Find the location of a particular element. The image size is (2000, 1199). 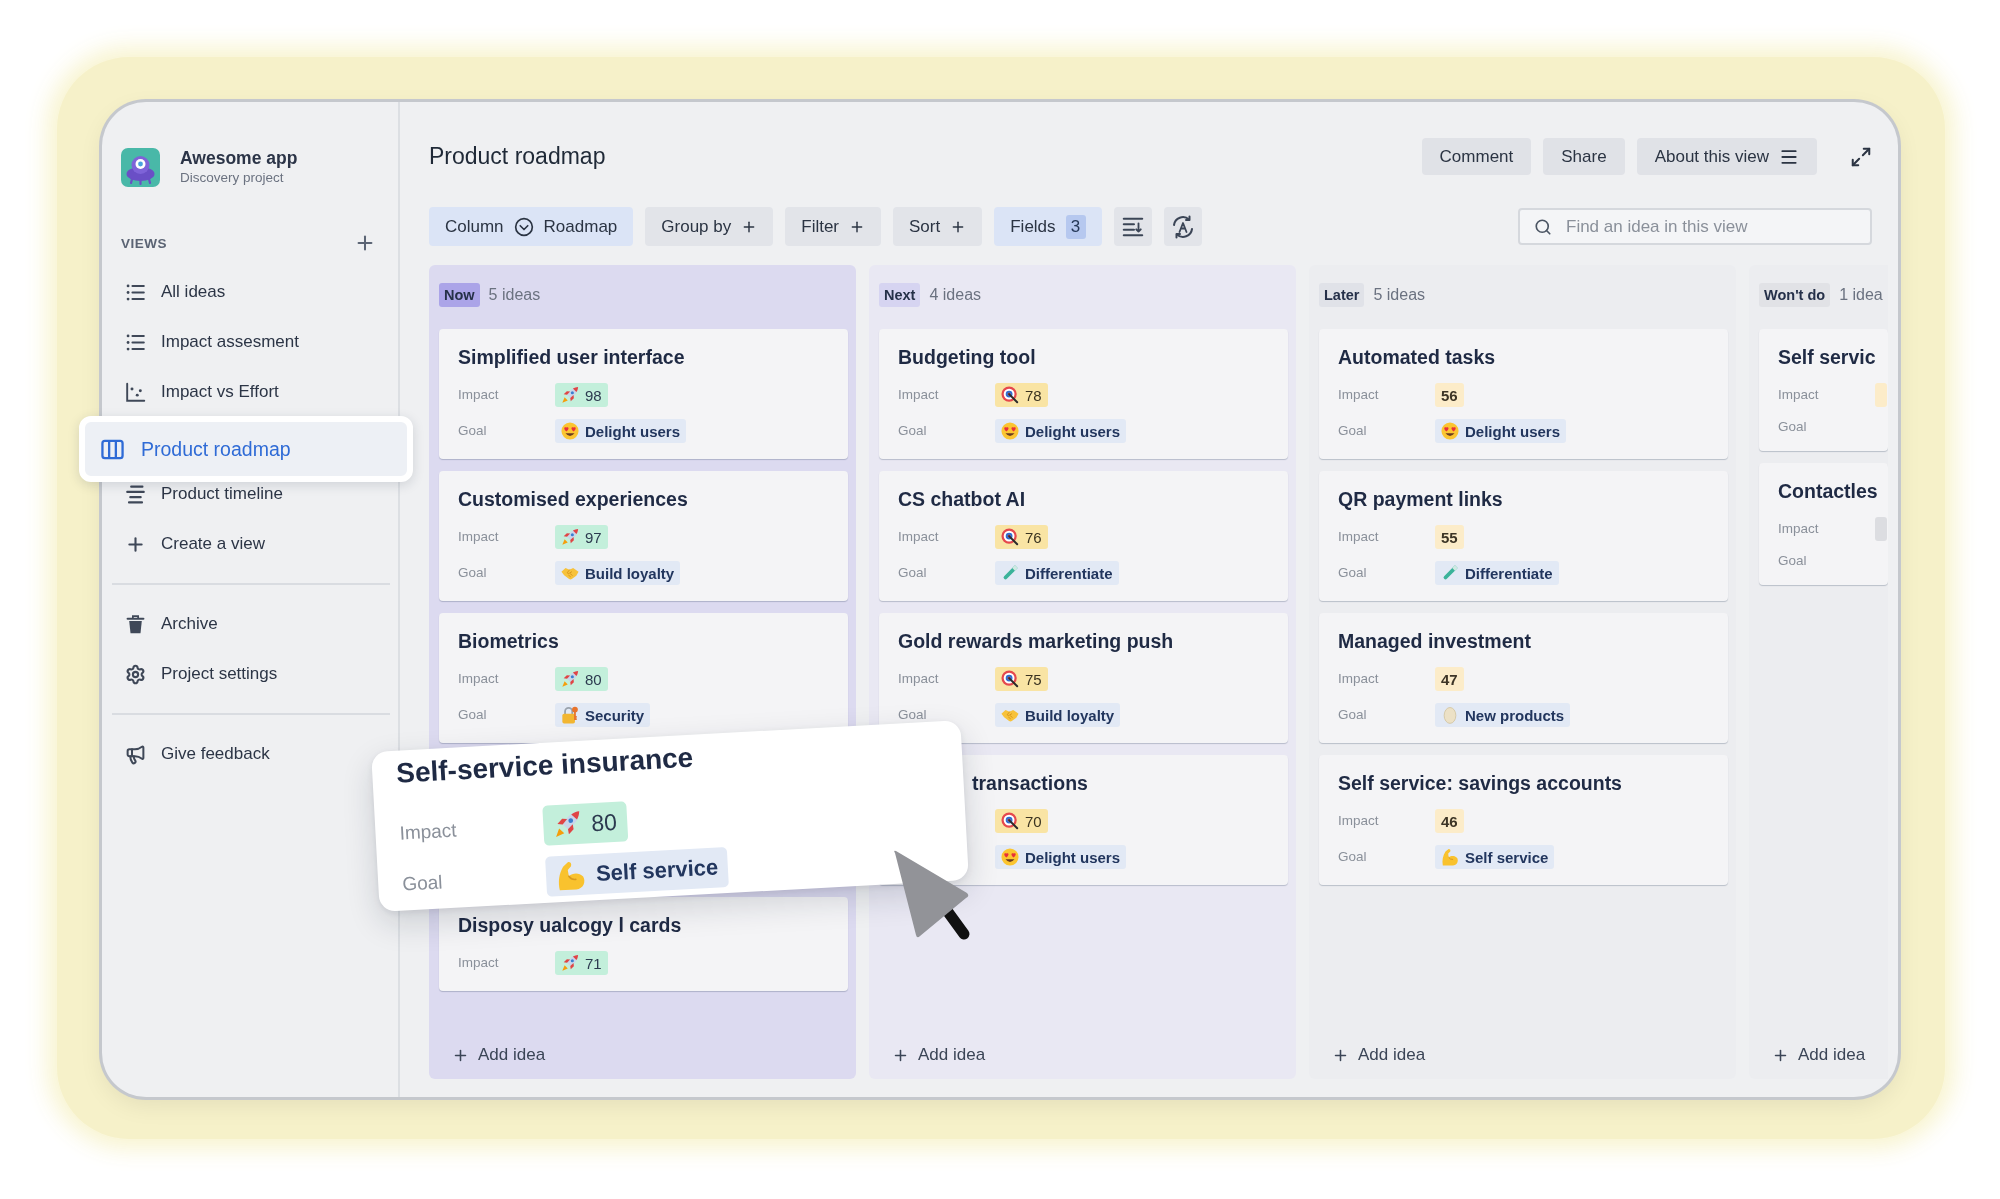

card-title: QR payment links is located at coordinates (1420, 499).